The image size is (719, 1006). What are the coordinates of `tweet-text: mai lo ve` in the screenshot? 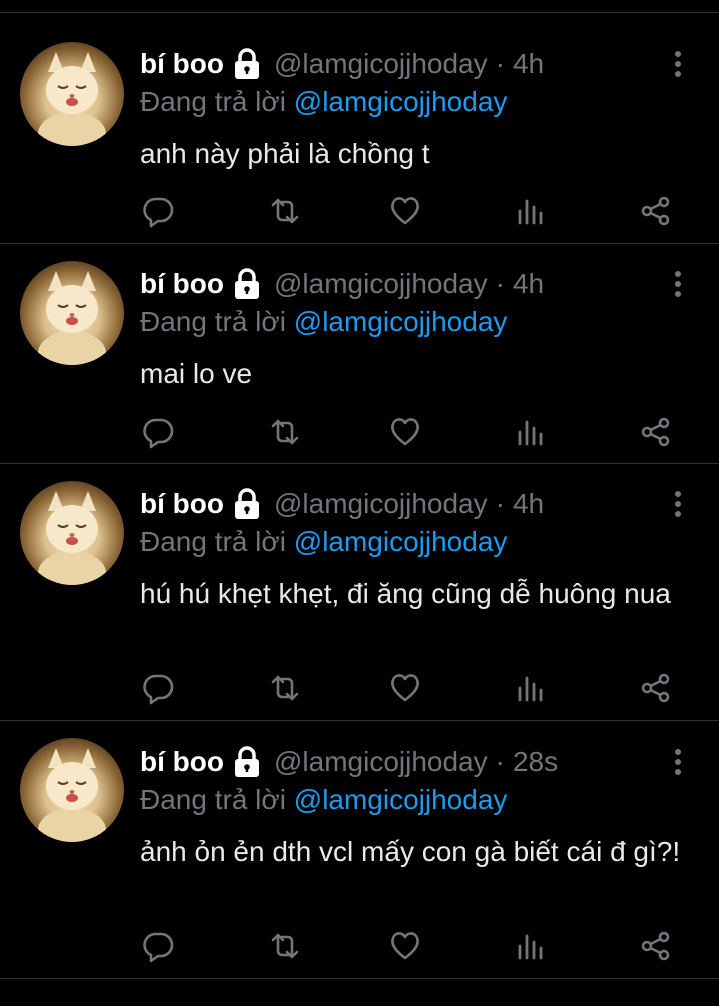 It's located at (196, 373).